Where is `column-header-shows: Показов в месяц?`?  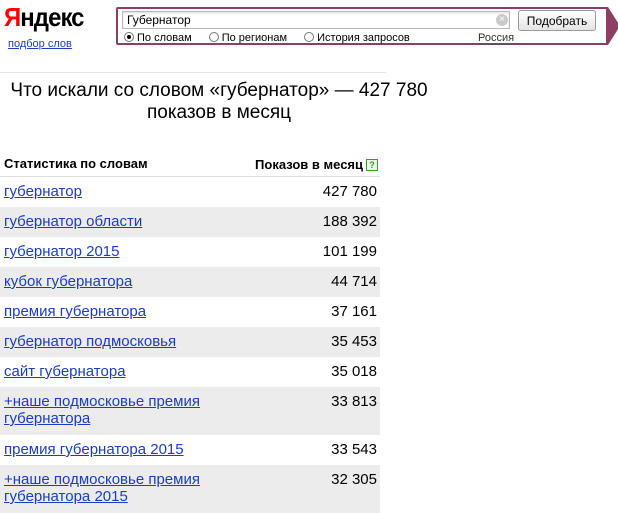
column-header-shows: Показов в месяц? is located at coordinates (317, 165).